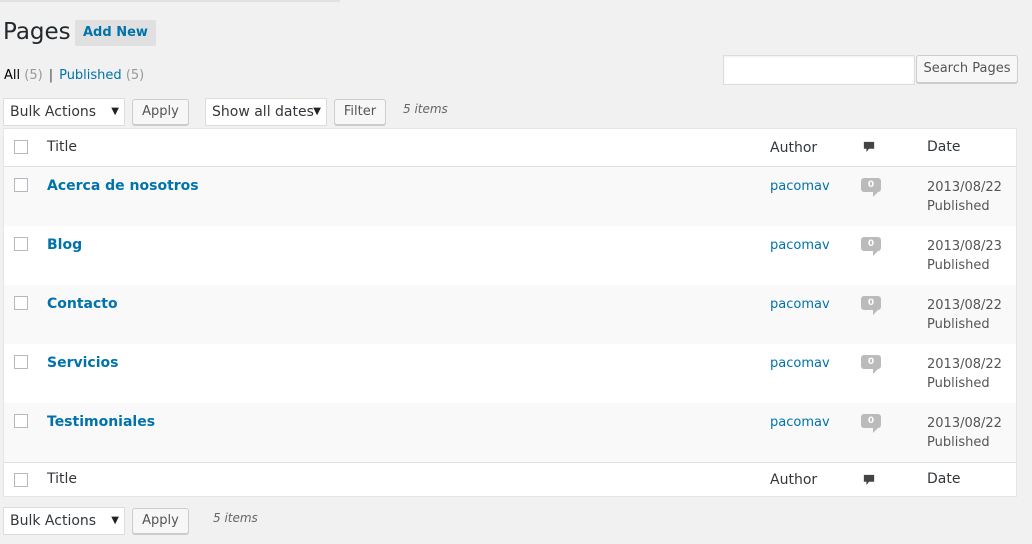  What do you see at coordinates (82, 363) in the screenshot?
I see `page-title-link: Servicios` at bounding box center [82, 363].